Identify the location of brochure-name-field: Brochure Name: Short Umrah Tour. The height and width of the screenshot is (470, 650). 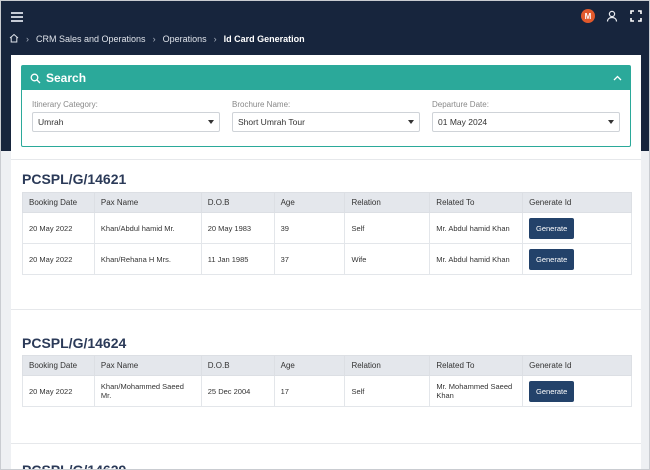
(326, 116).